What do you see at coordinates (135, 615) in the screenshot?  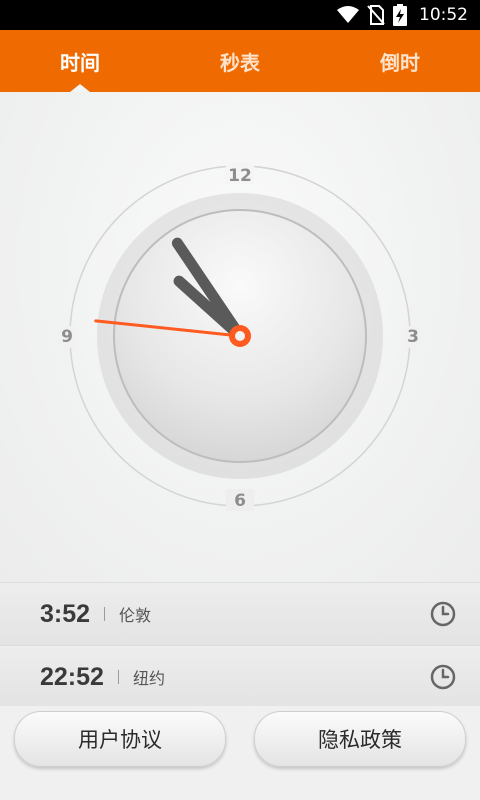 I see `world-clock-city: 伦敦` at bounding box center [135, 615].